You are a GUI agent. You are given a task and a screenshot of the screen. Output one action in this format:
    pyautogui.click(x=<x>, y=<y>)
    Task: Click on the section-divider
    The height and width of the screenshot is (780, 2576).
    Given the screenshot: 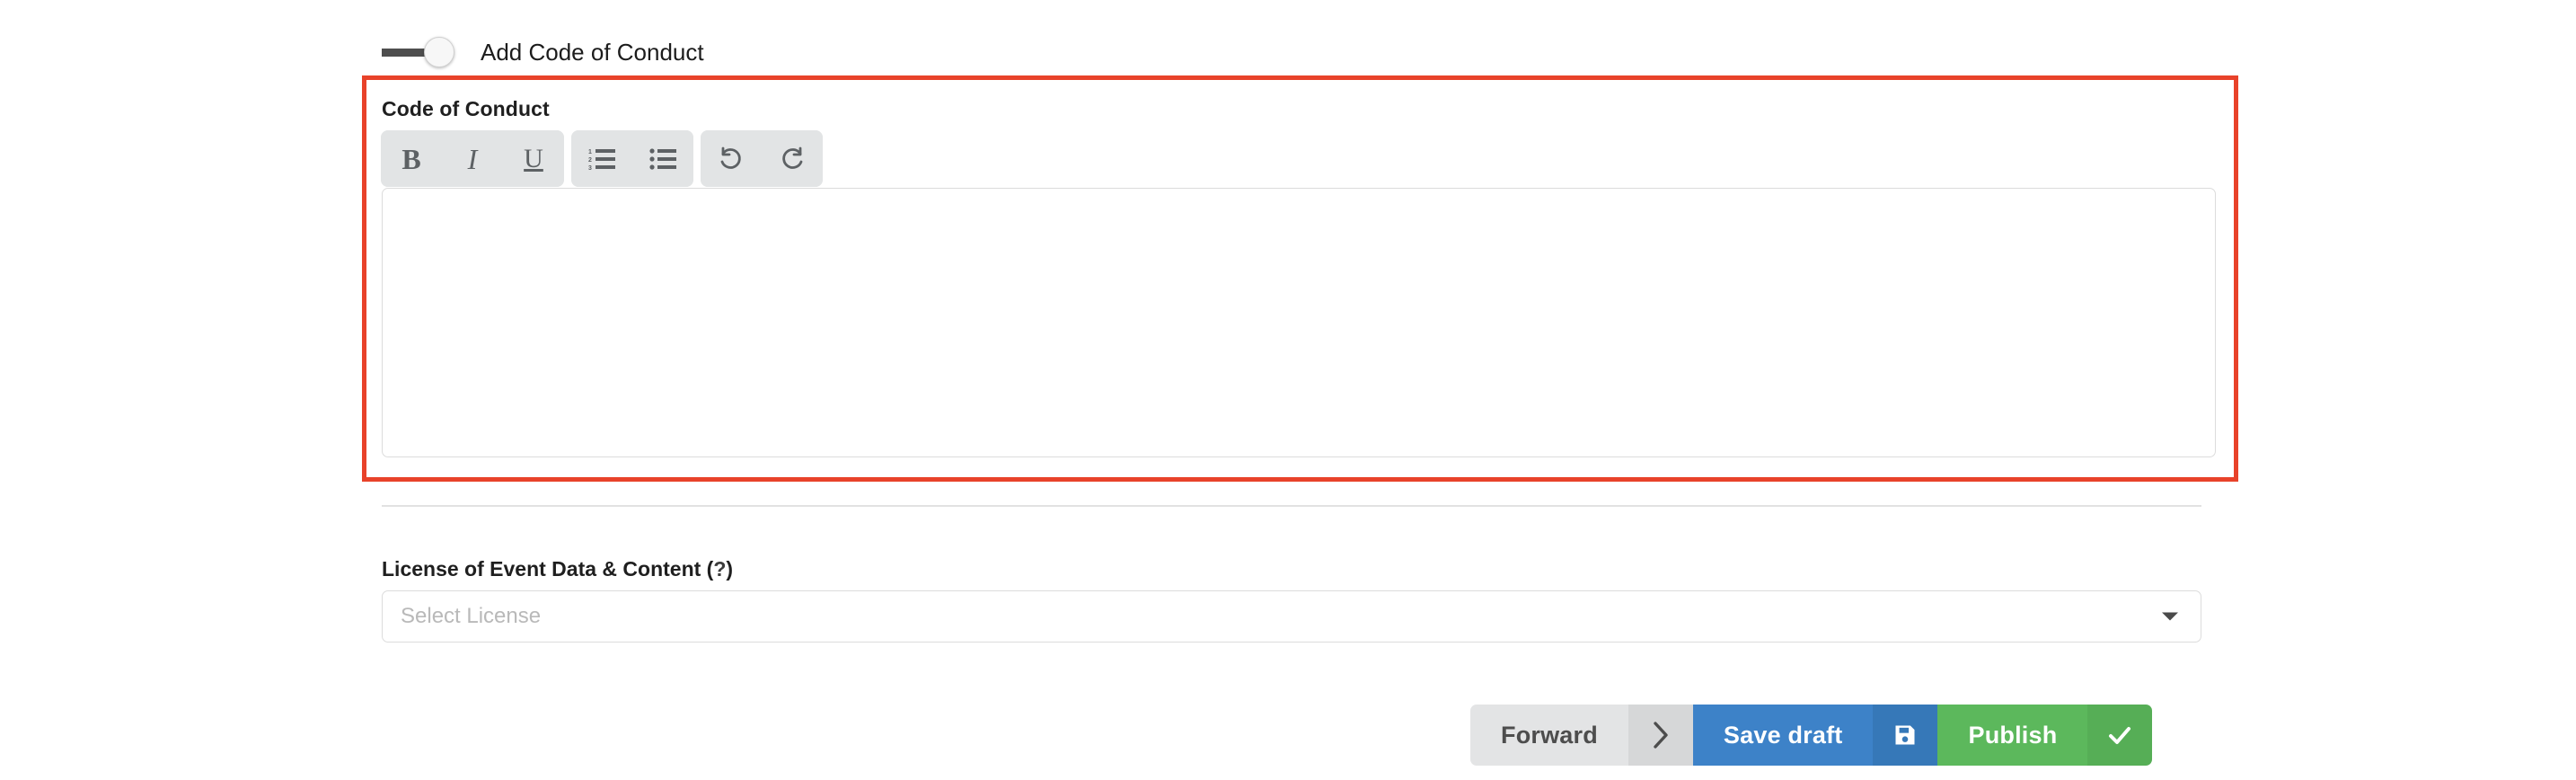 What is the action you would take?
    pyautogui.click(x=1291, y=506)
    